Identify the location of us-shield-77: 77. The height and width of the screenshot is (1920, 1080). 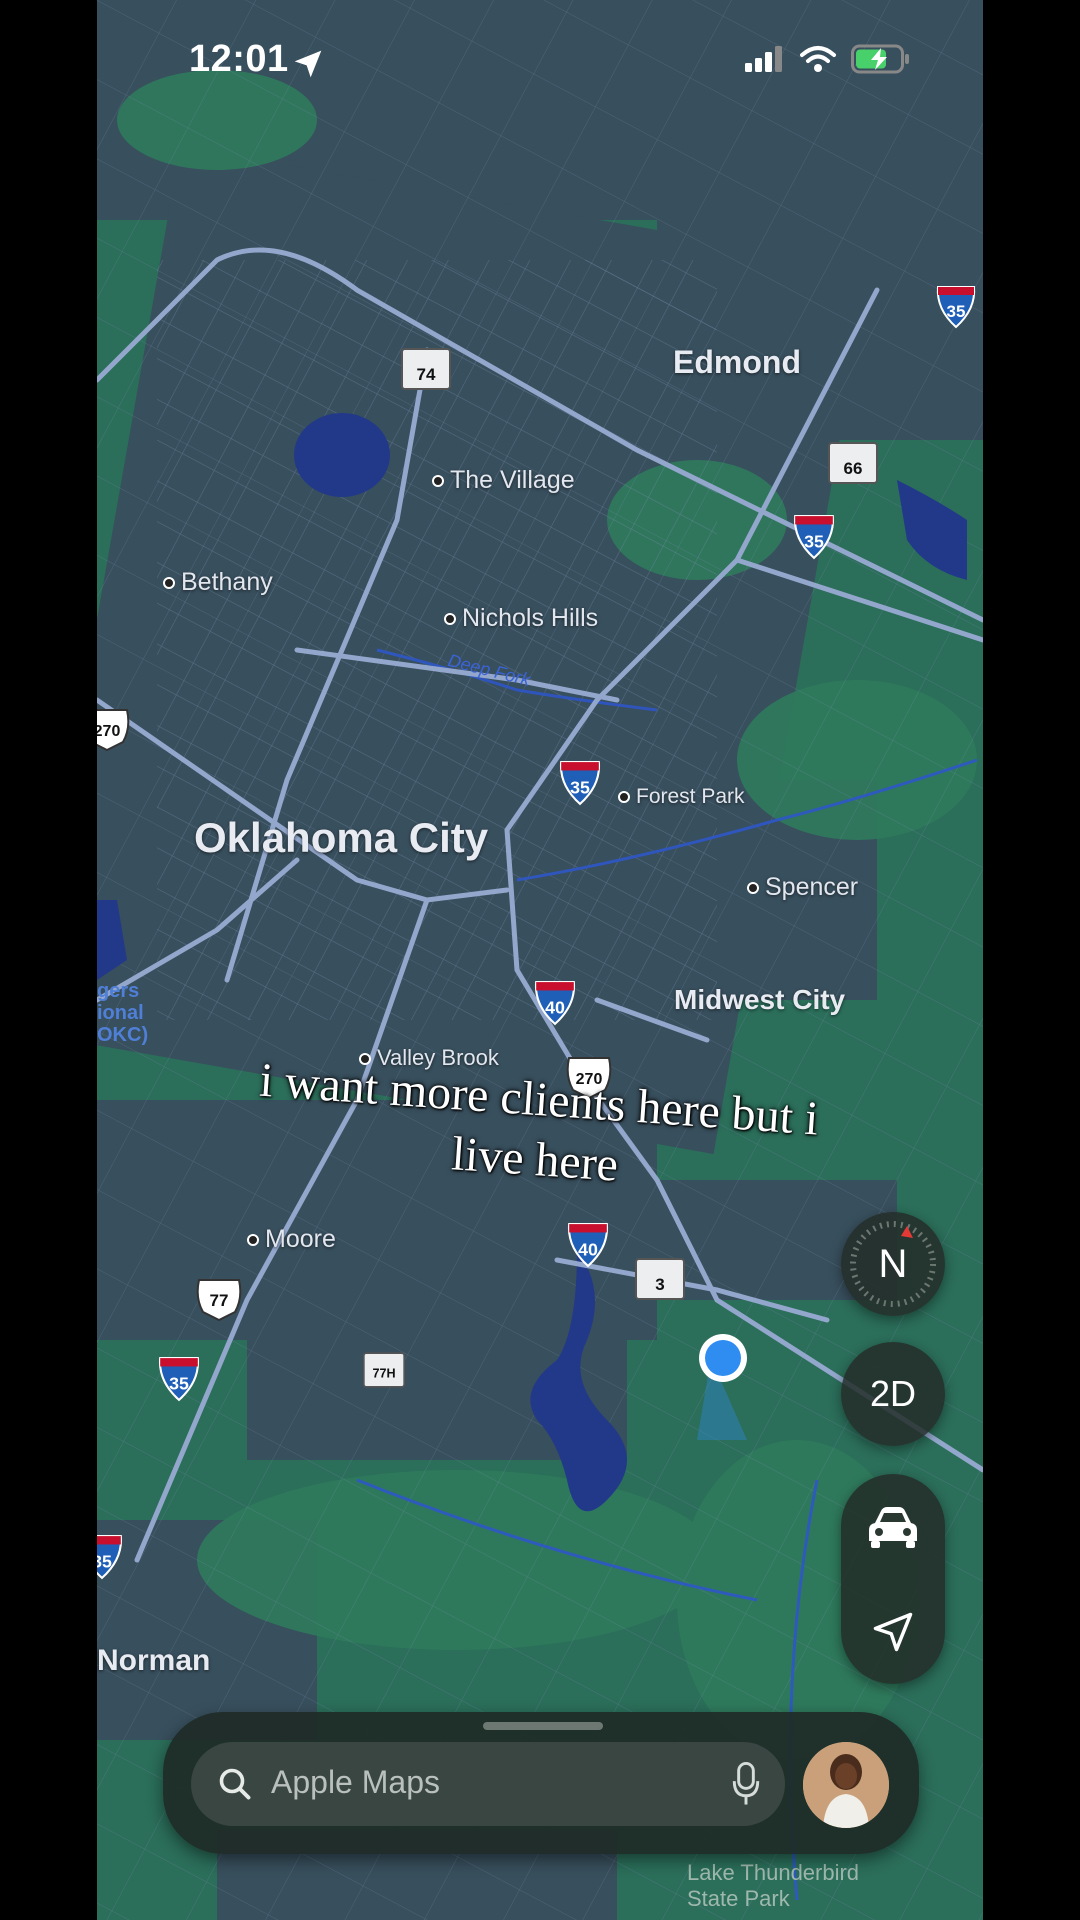
(219, 1300).